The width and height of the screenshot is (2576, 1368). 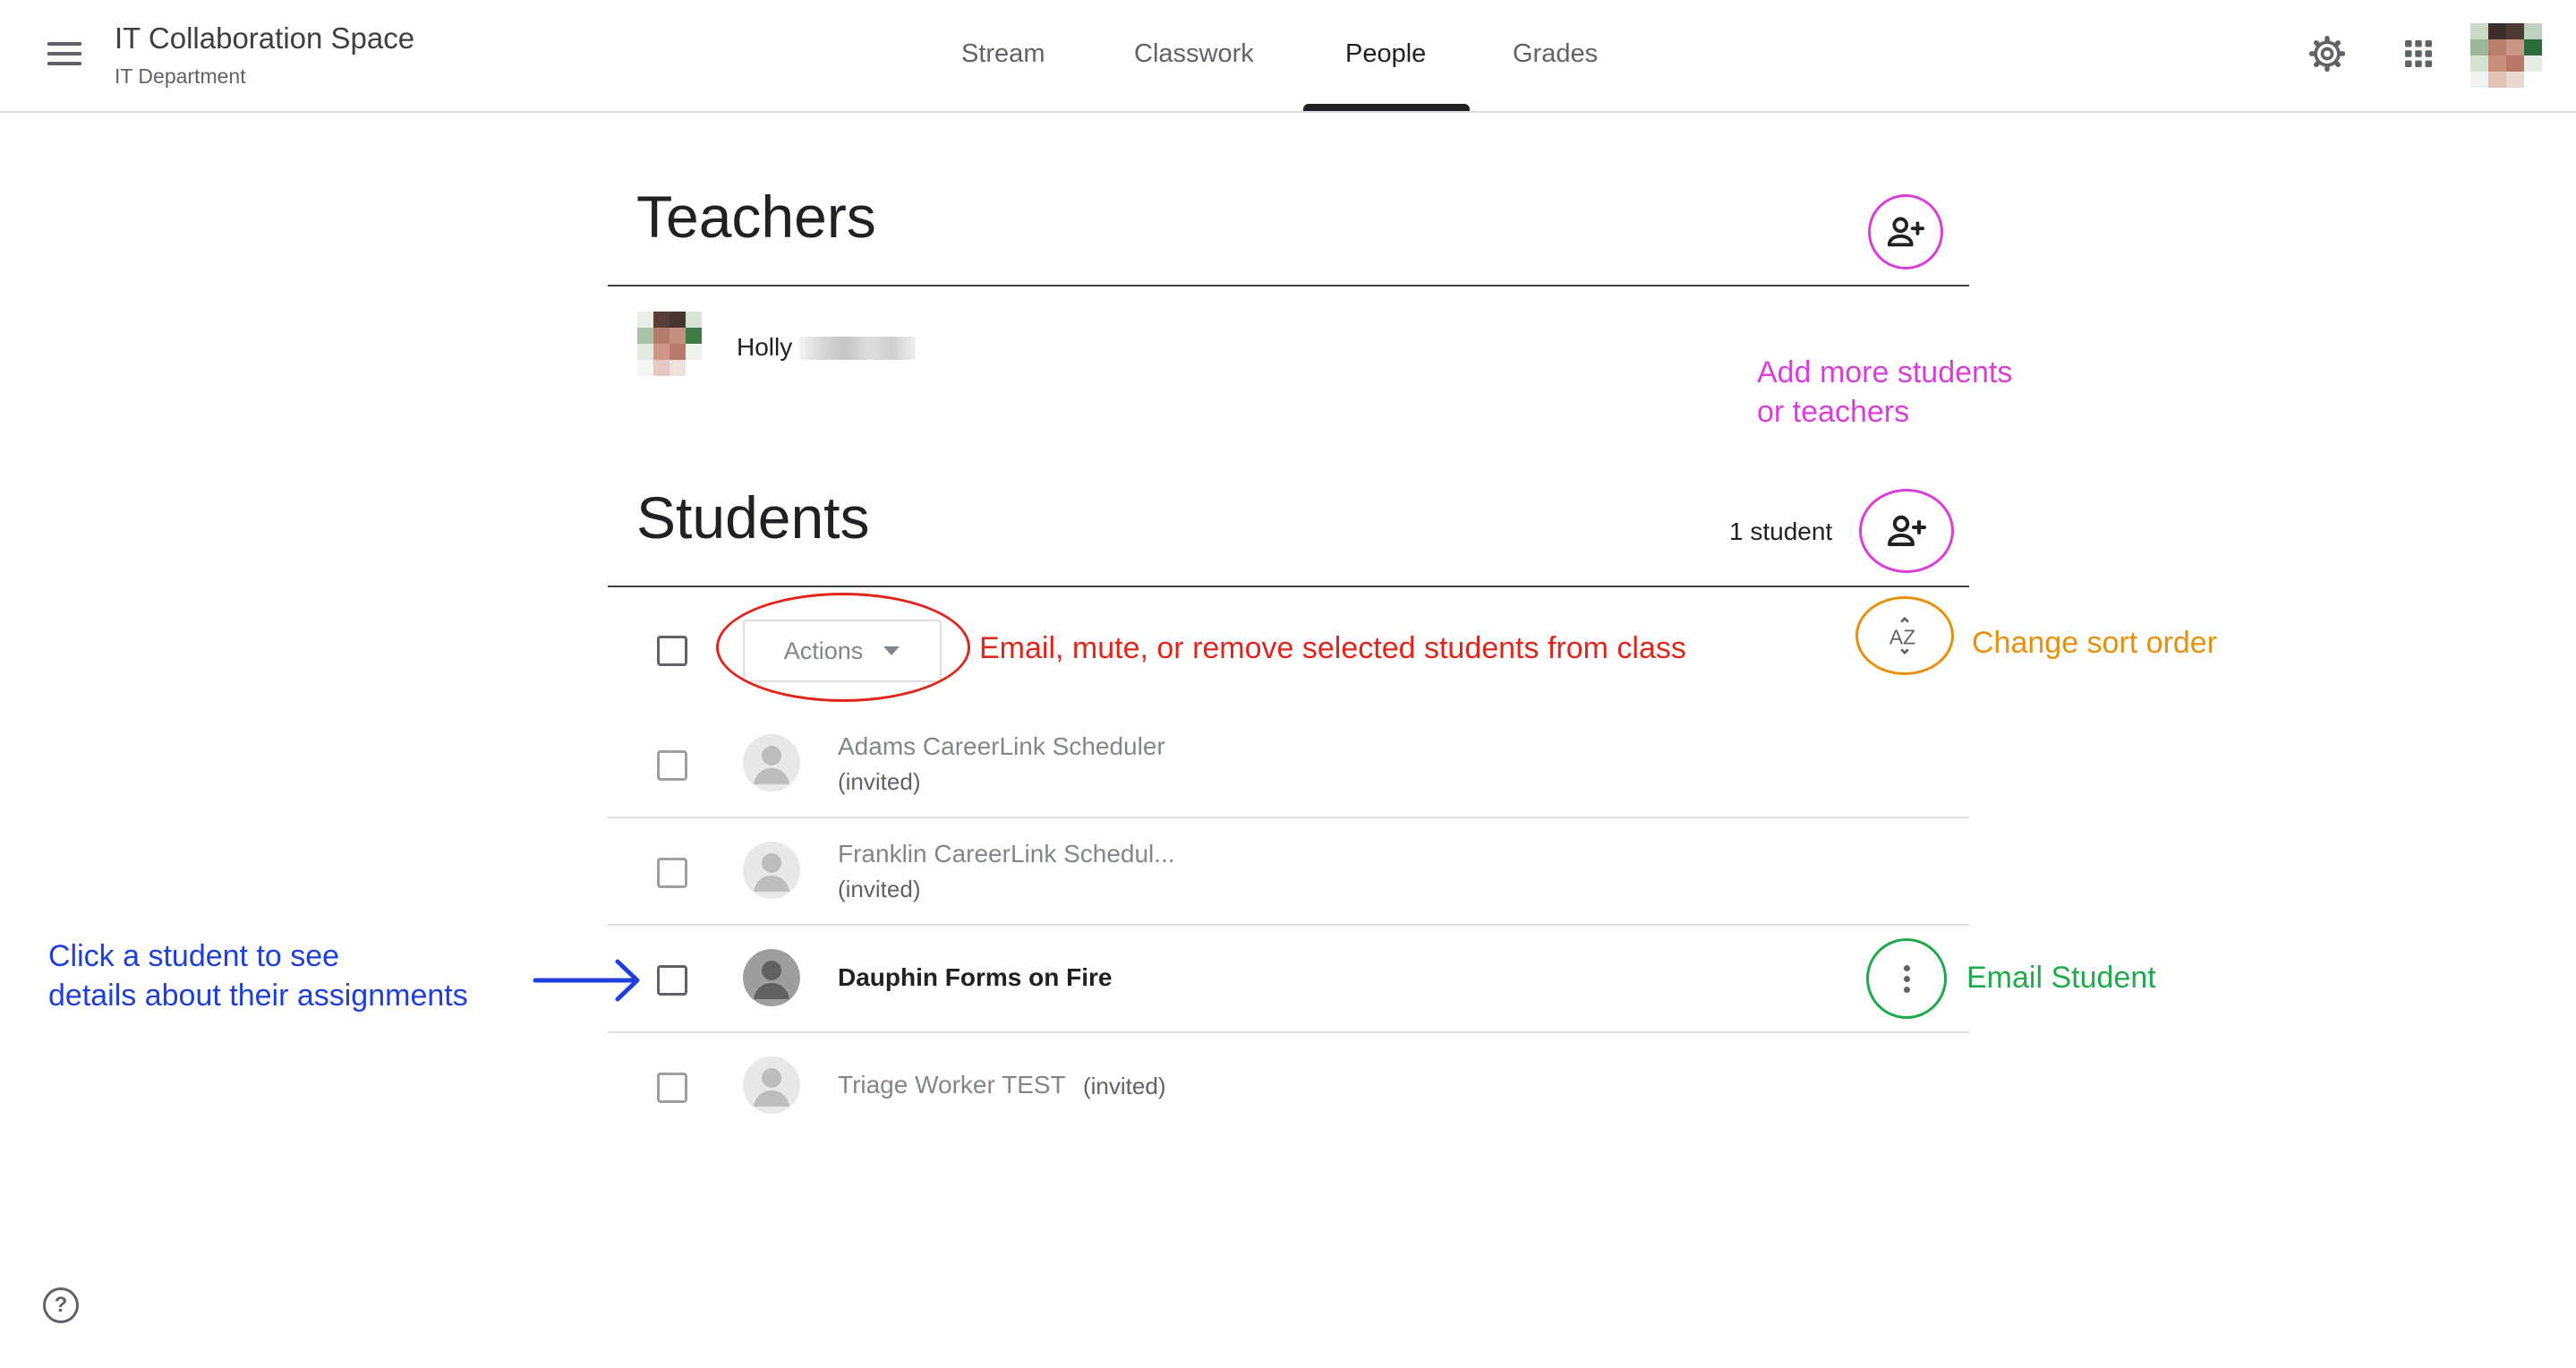 I want to click on student-count: 1 student, so click(x=1781, y=531).